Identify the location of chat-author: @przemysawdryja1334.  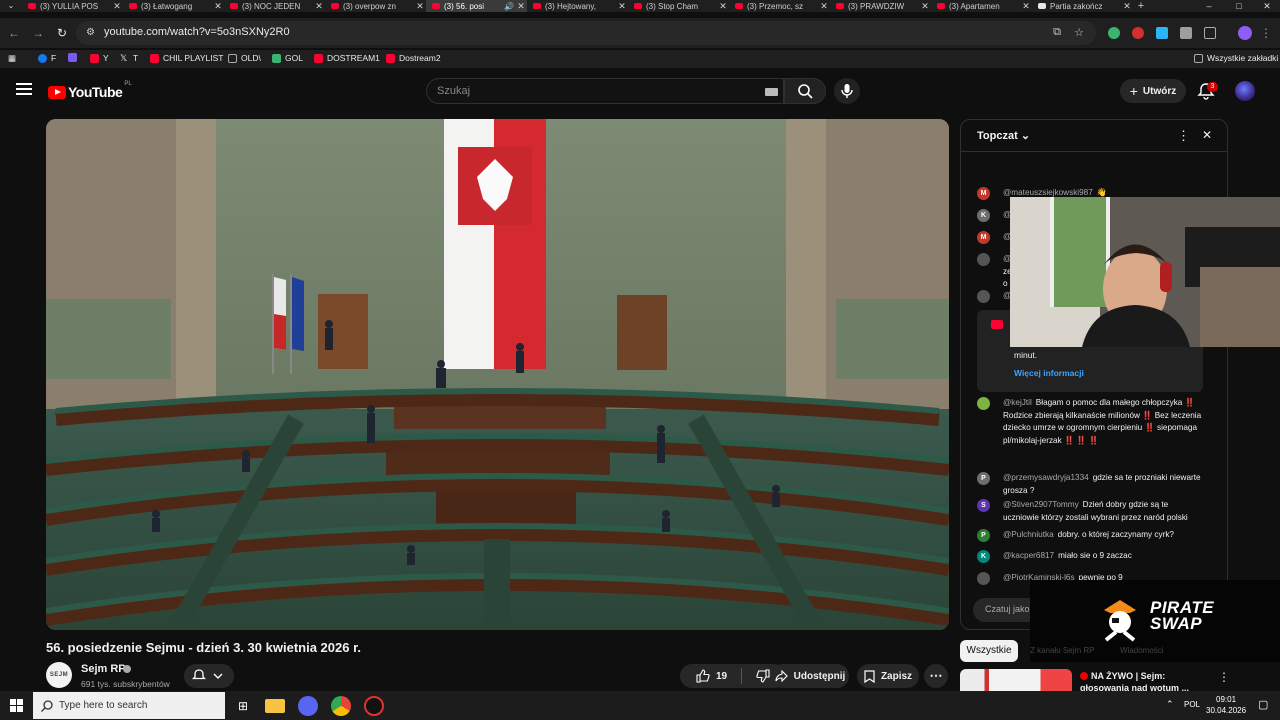
(1046, 477).